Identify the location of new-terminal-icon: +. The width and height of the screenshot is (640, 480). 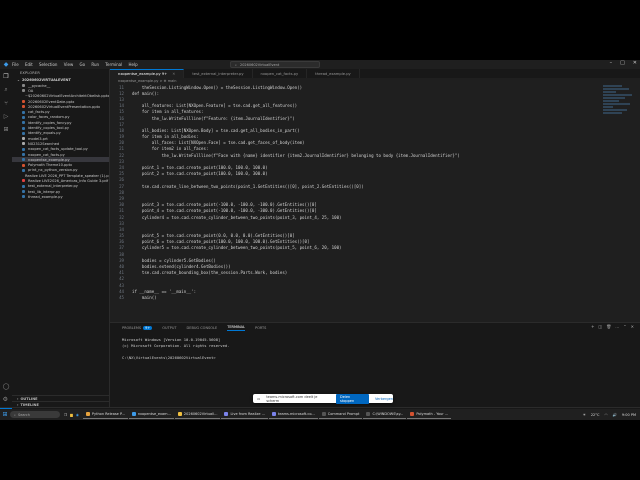
(592, 326).